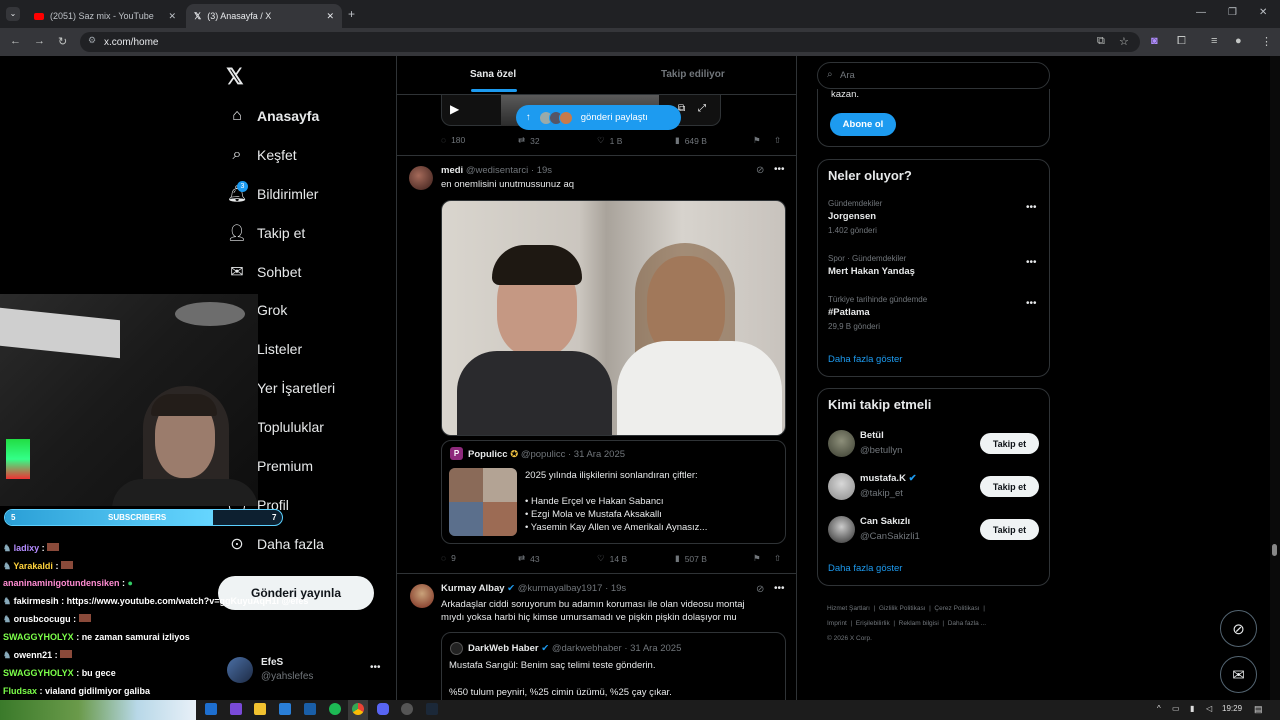  I want to click on trend-item: Gündemdekiler Jorgensen 1.402 gönderi, so click(855, 217).